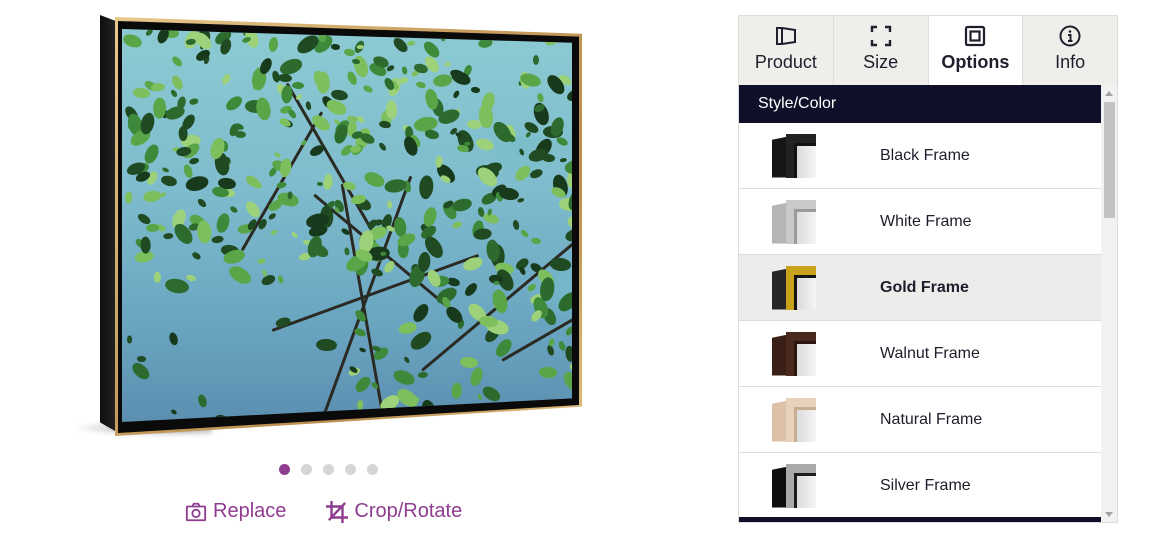 The height and width of the screenshot is (535, 1152). Describe the element at coordinates (785, 62) in the screenshot. I see `tab-label: Product` at that location.